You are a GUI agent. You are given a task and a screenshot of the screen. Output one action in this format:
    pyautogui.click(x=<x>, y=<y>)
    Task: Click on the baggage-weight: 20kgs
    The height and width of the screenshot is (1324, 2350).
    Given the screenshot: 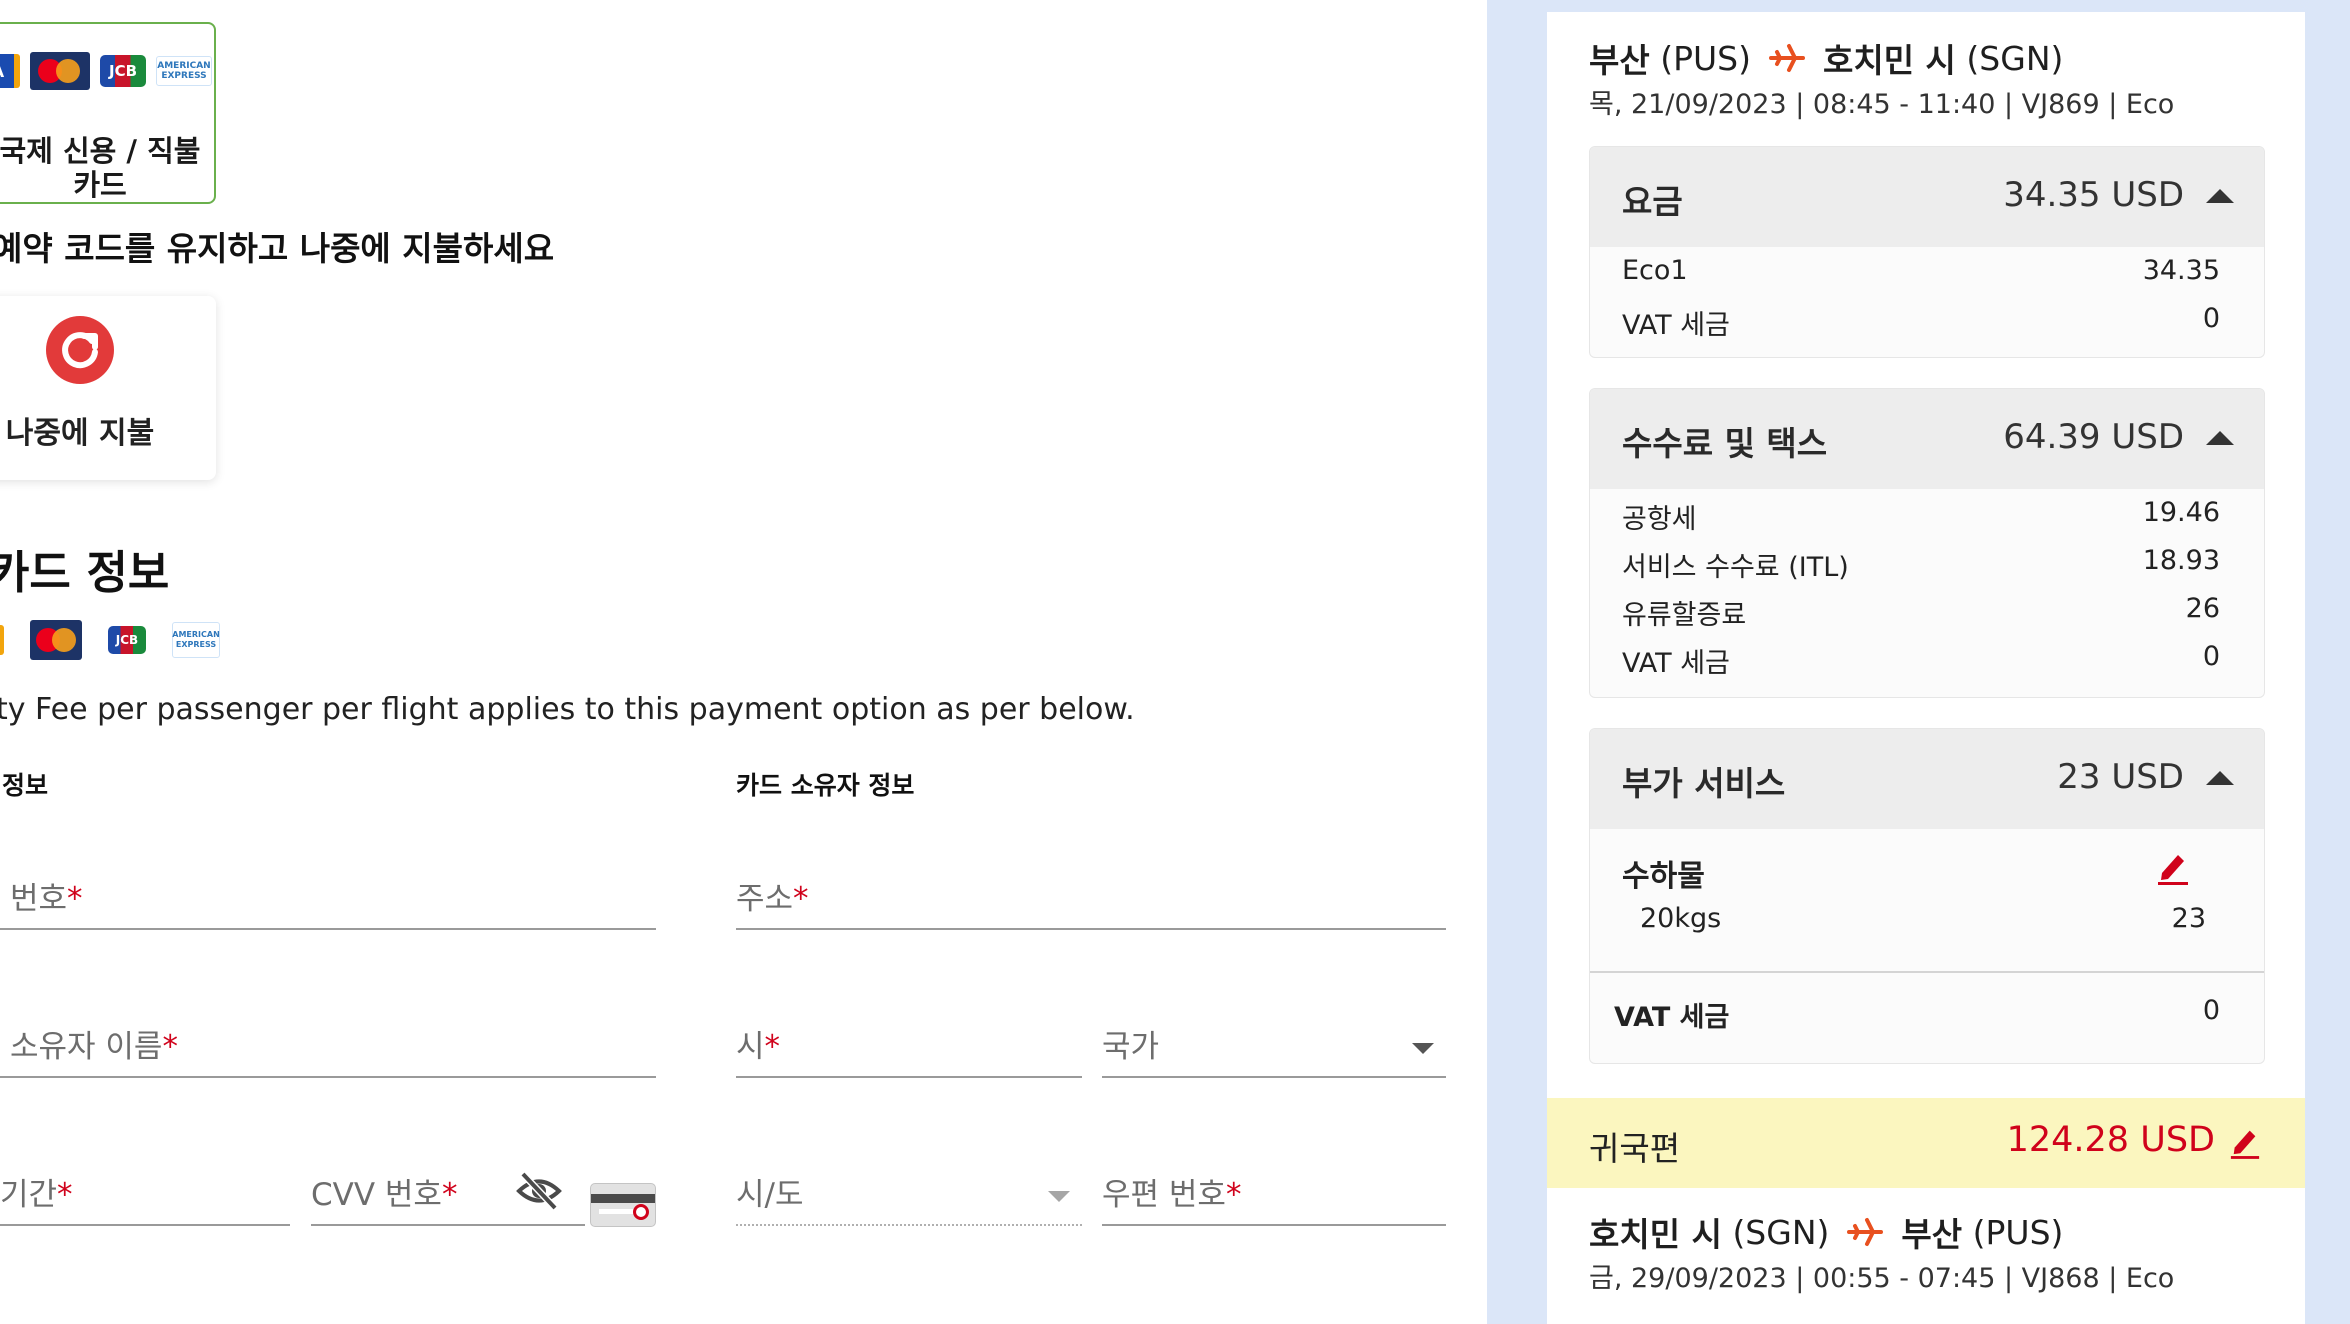 What is the action you would take?
    pyautogui.click(x=1681, y=918)
    